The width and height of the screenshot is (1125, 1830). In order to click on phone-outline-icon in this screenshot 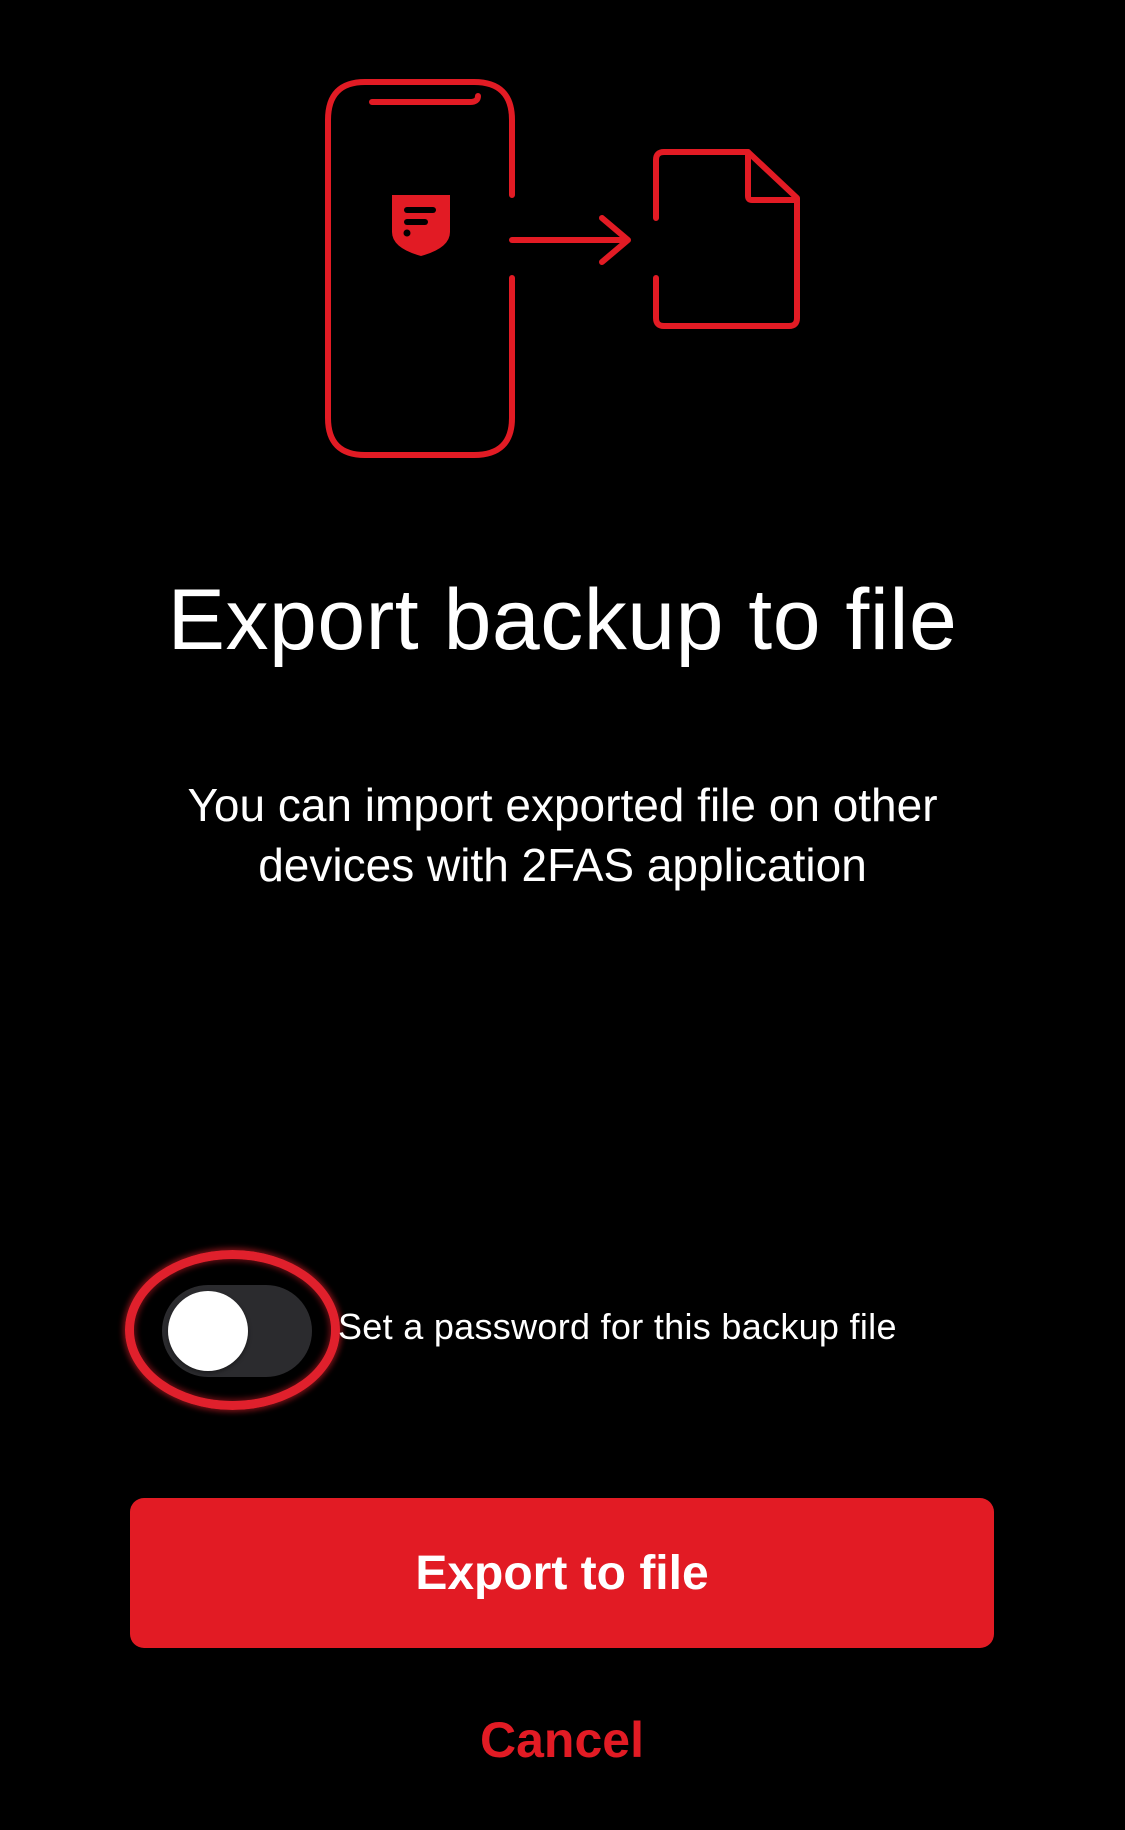, I will do `click(420, 268)`.